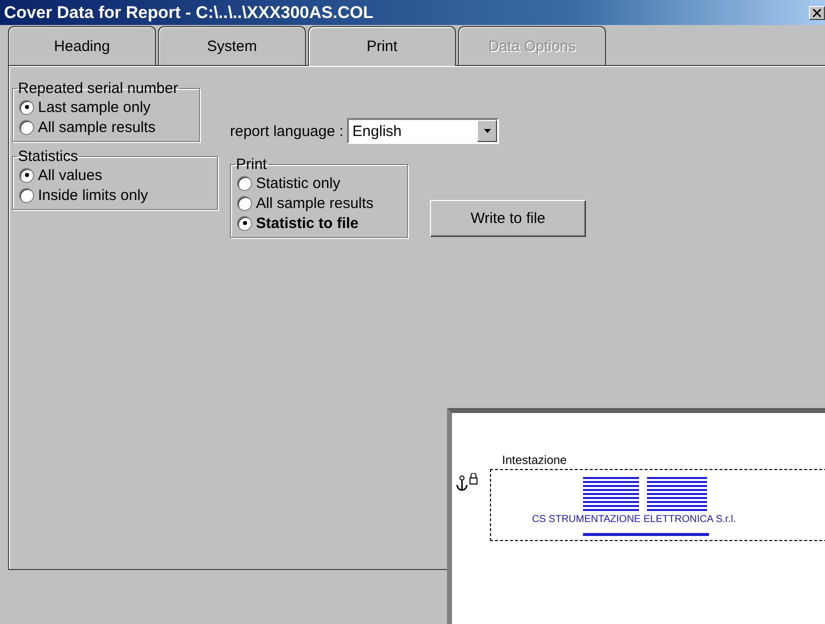 The image size is (825, 624). Describe the element at coordinates (189, 12) in the screenshot. I see `window-title: Cover Data for Report - C:\..\..\XXX300AS.COL` at that location.